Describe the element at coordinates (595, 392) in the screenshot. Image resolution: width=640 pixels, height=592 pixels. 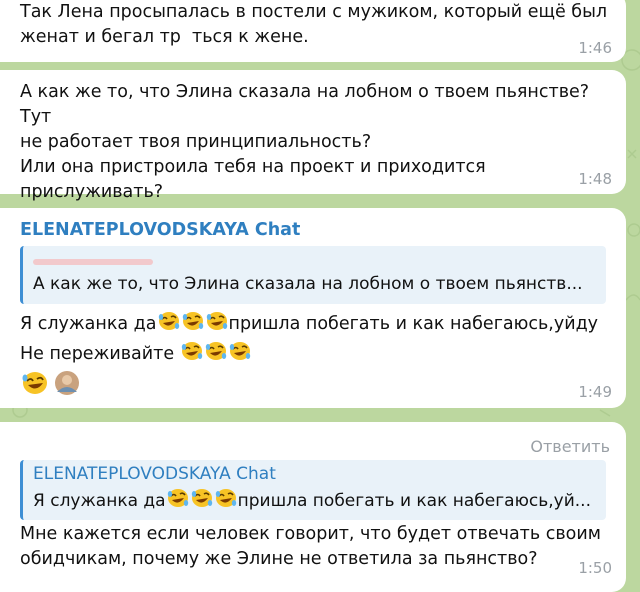
I see `message-time: 1:49` at that location.